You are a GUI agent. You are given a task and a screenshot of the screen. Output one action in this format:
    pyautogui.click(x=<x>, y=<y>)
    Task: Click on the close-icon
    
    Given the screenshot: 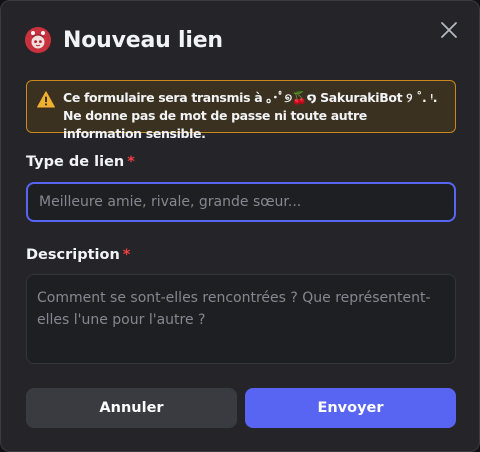 What is the action you would take?
    pyautogui.click(x=449, y=30)
    